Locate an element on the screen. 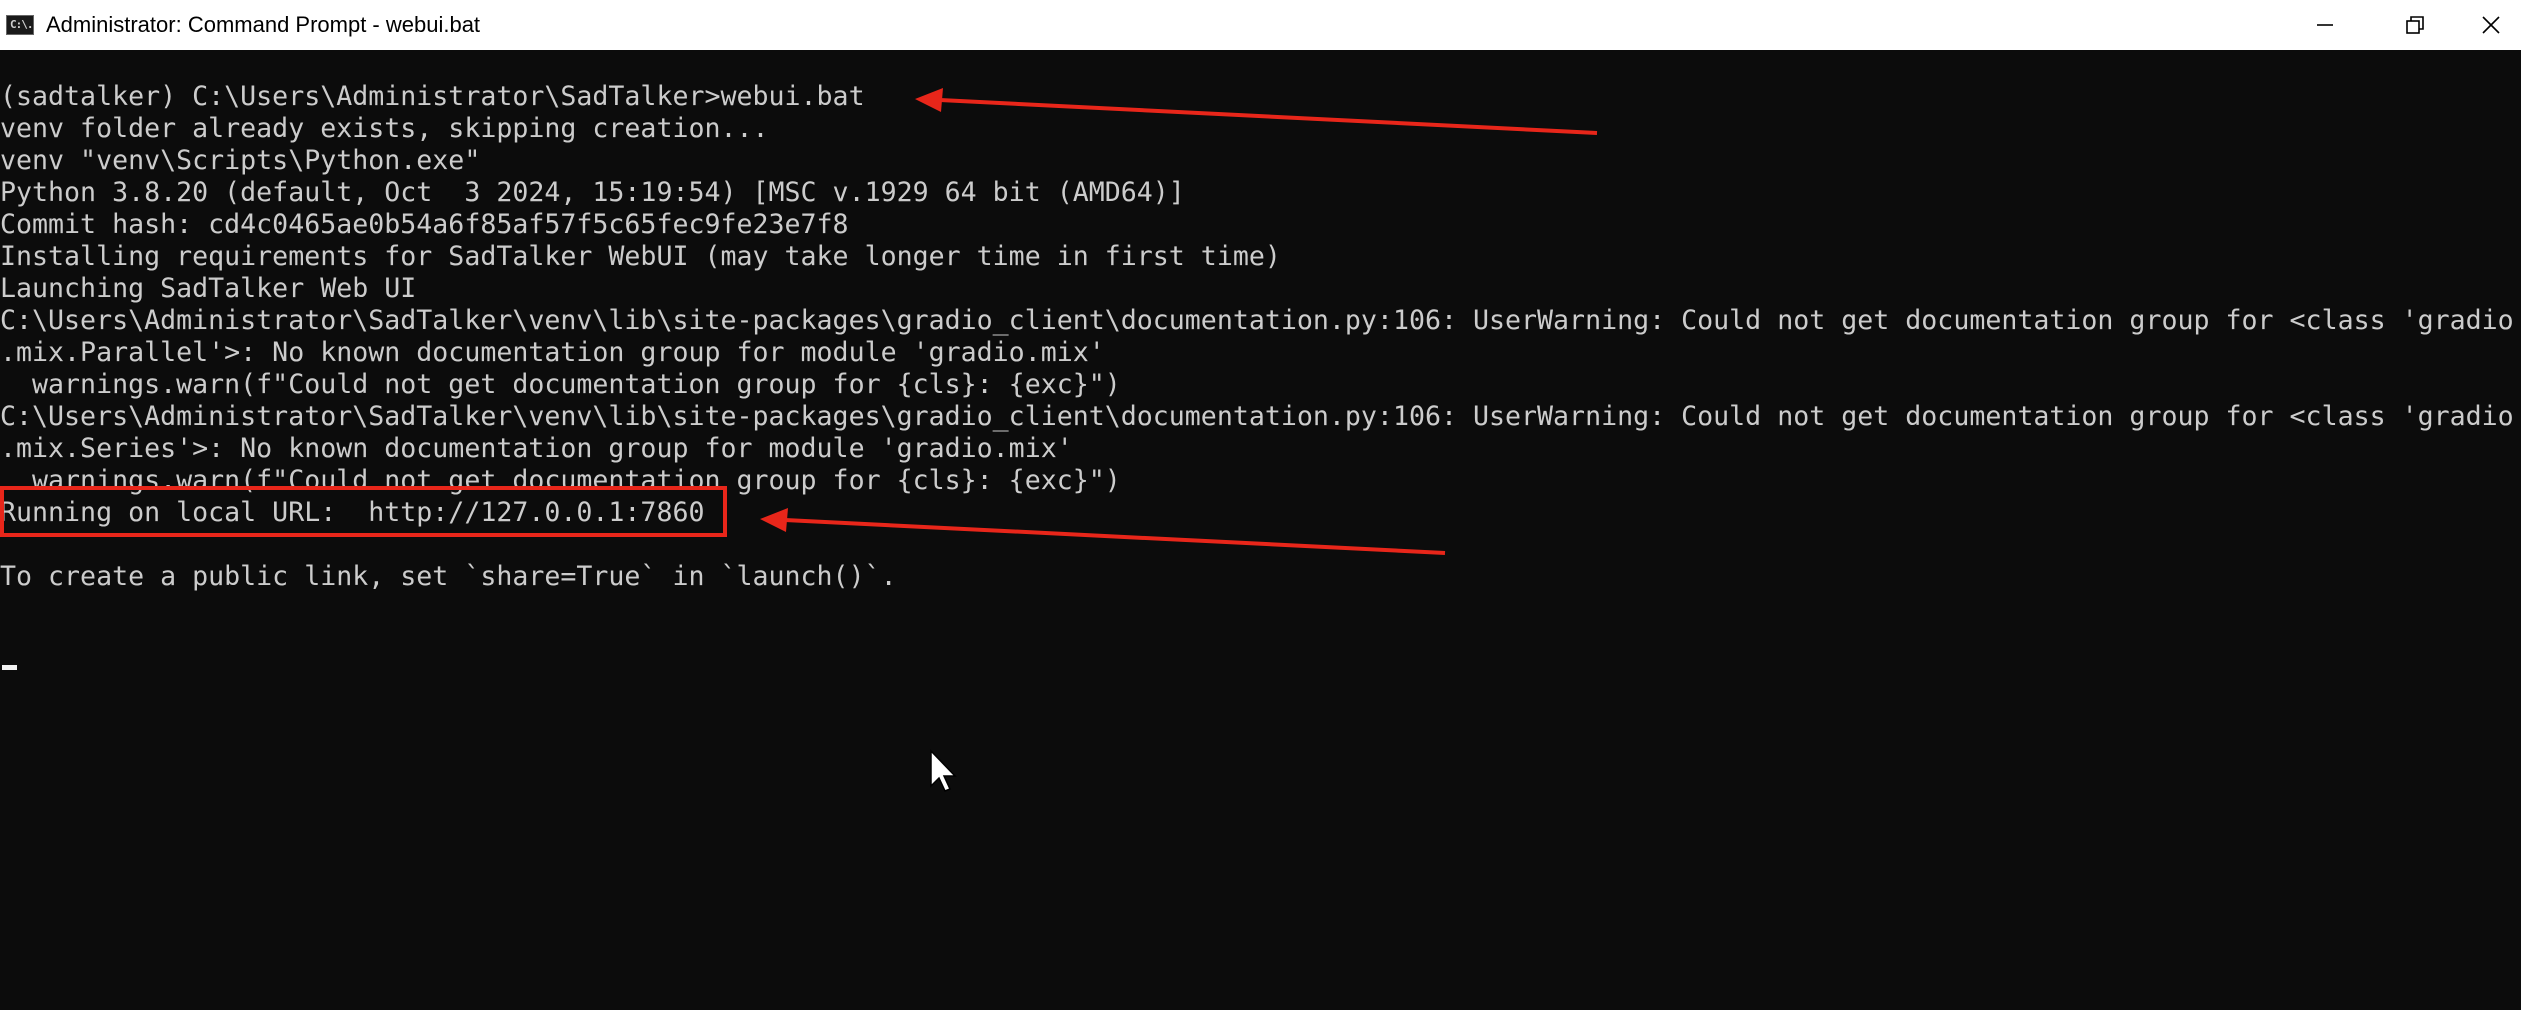 This screenshot has height=1010, width=2521. arrow-to-url is located at coordinates (1103, 531).